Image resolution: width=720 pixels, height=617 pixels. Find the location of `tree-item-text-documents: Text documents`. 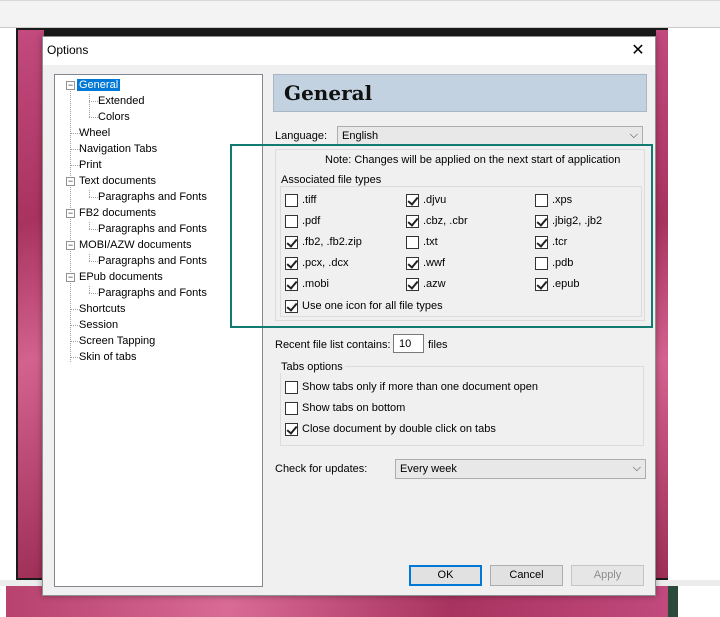

tree-item-text-documents: Text documents is located at coordinates (117, 181).